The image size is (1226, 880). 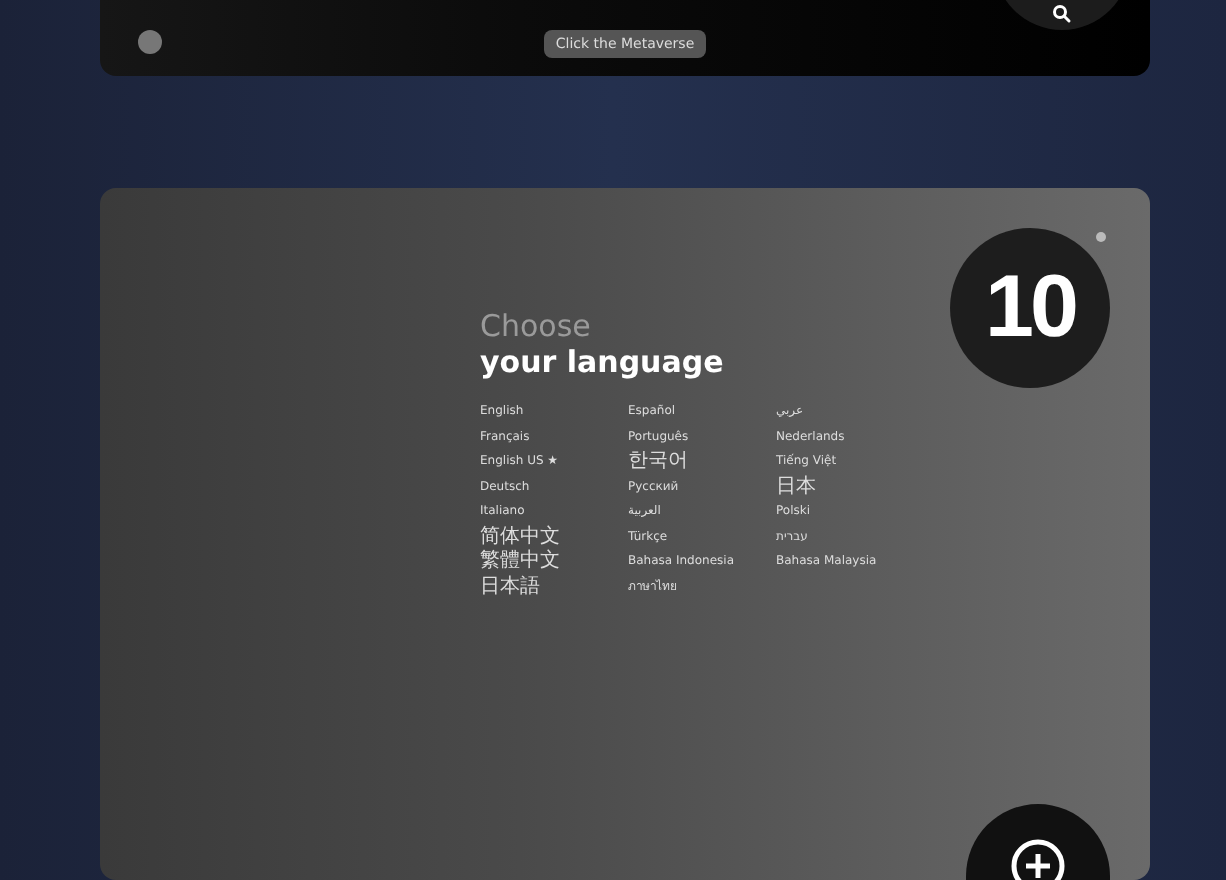 I want to click on language-option: 日本, so click(x=796, y=488).